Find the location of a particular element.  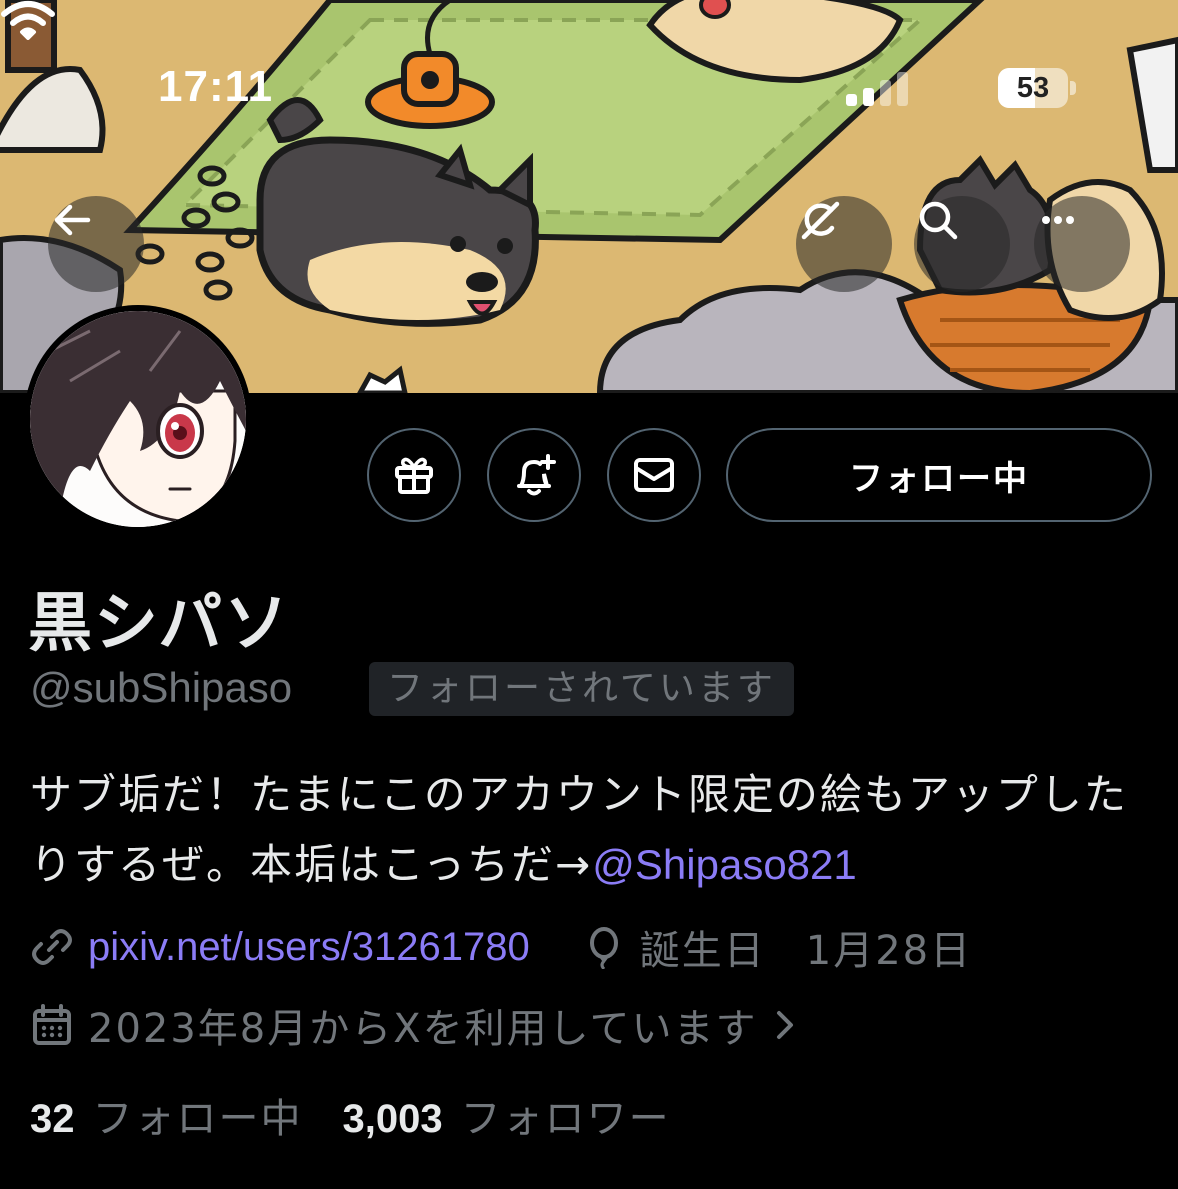

chevron-right-icon is located at coordinates (785, 1025).